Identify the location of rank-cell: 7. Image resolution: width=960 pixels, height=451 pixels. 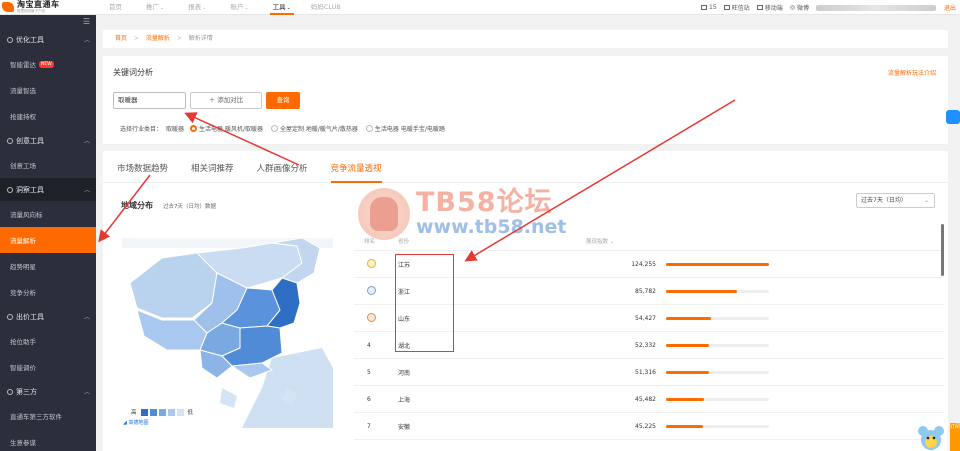
(369, 426).